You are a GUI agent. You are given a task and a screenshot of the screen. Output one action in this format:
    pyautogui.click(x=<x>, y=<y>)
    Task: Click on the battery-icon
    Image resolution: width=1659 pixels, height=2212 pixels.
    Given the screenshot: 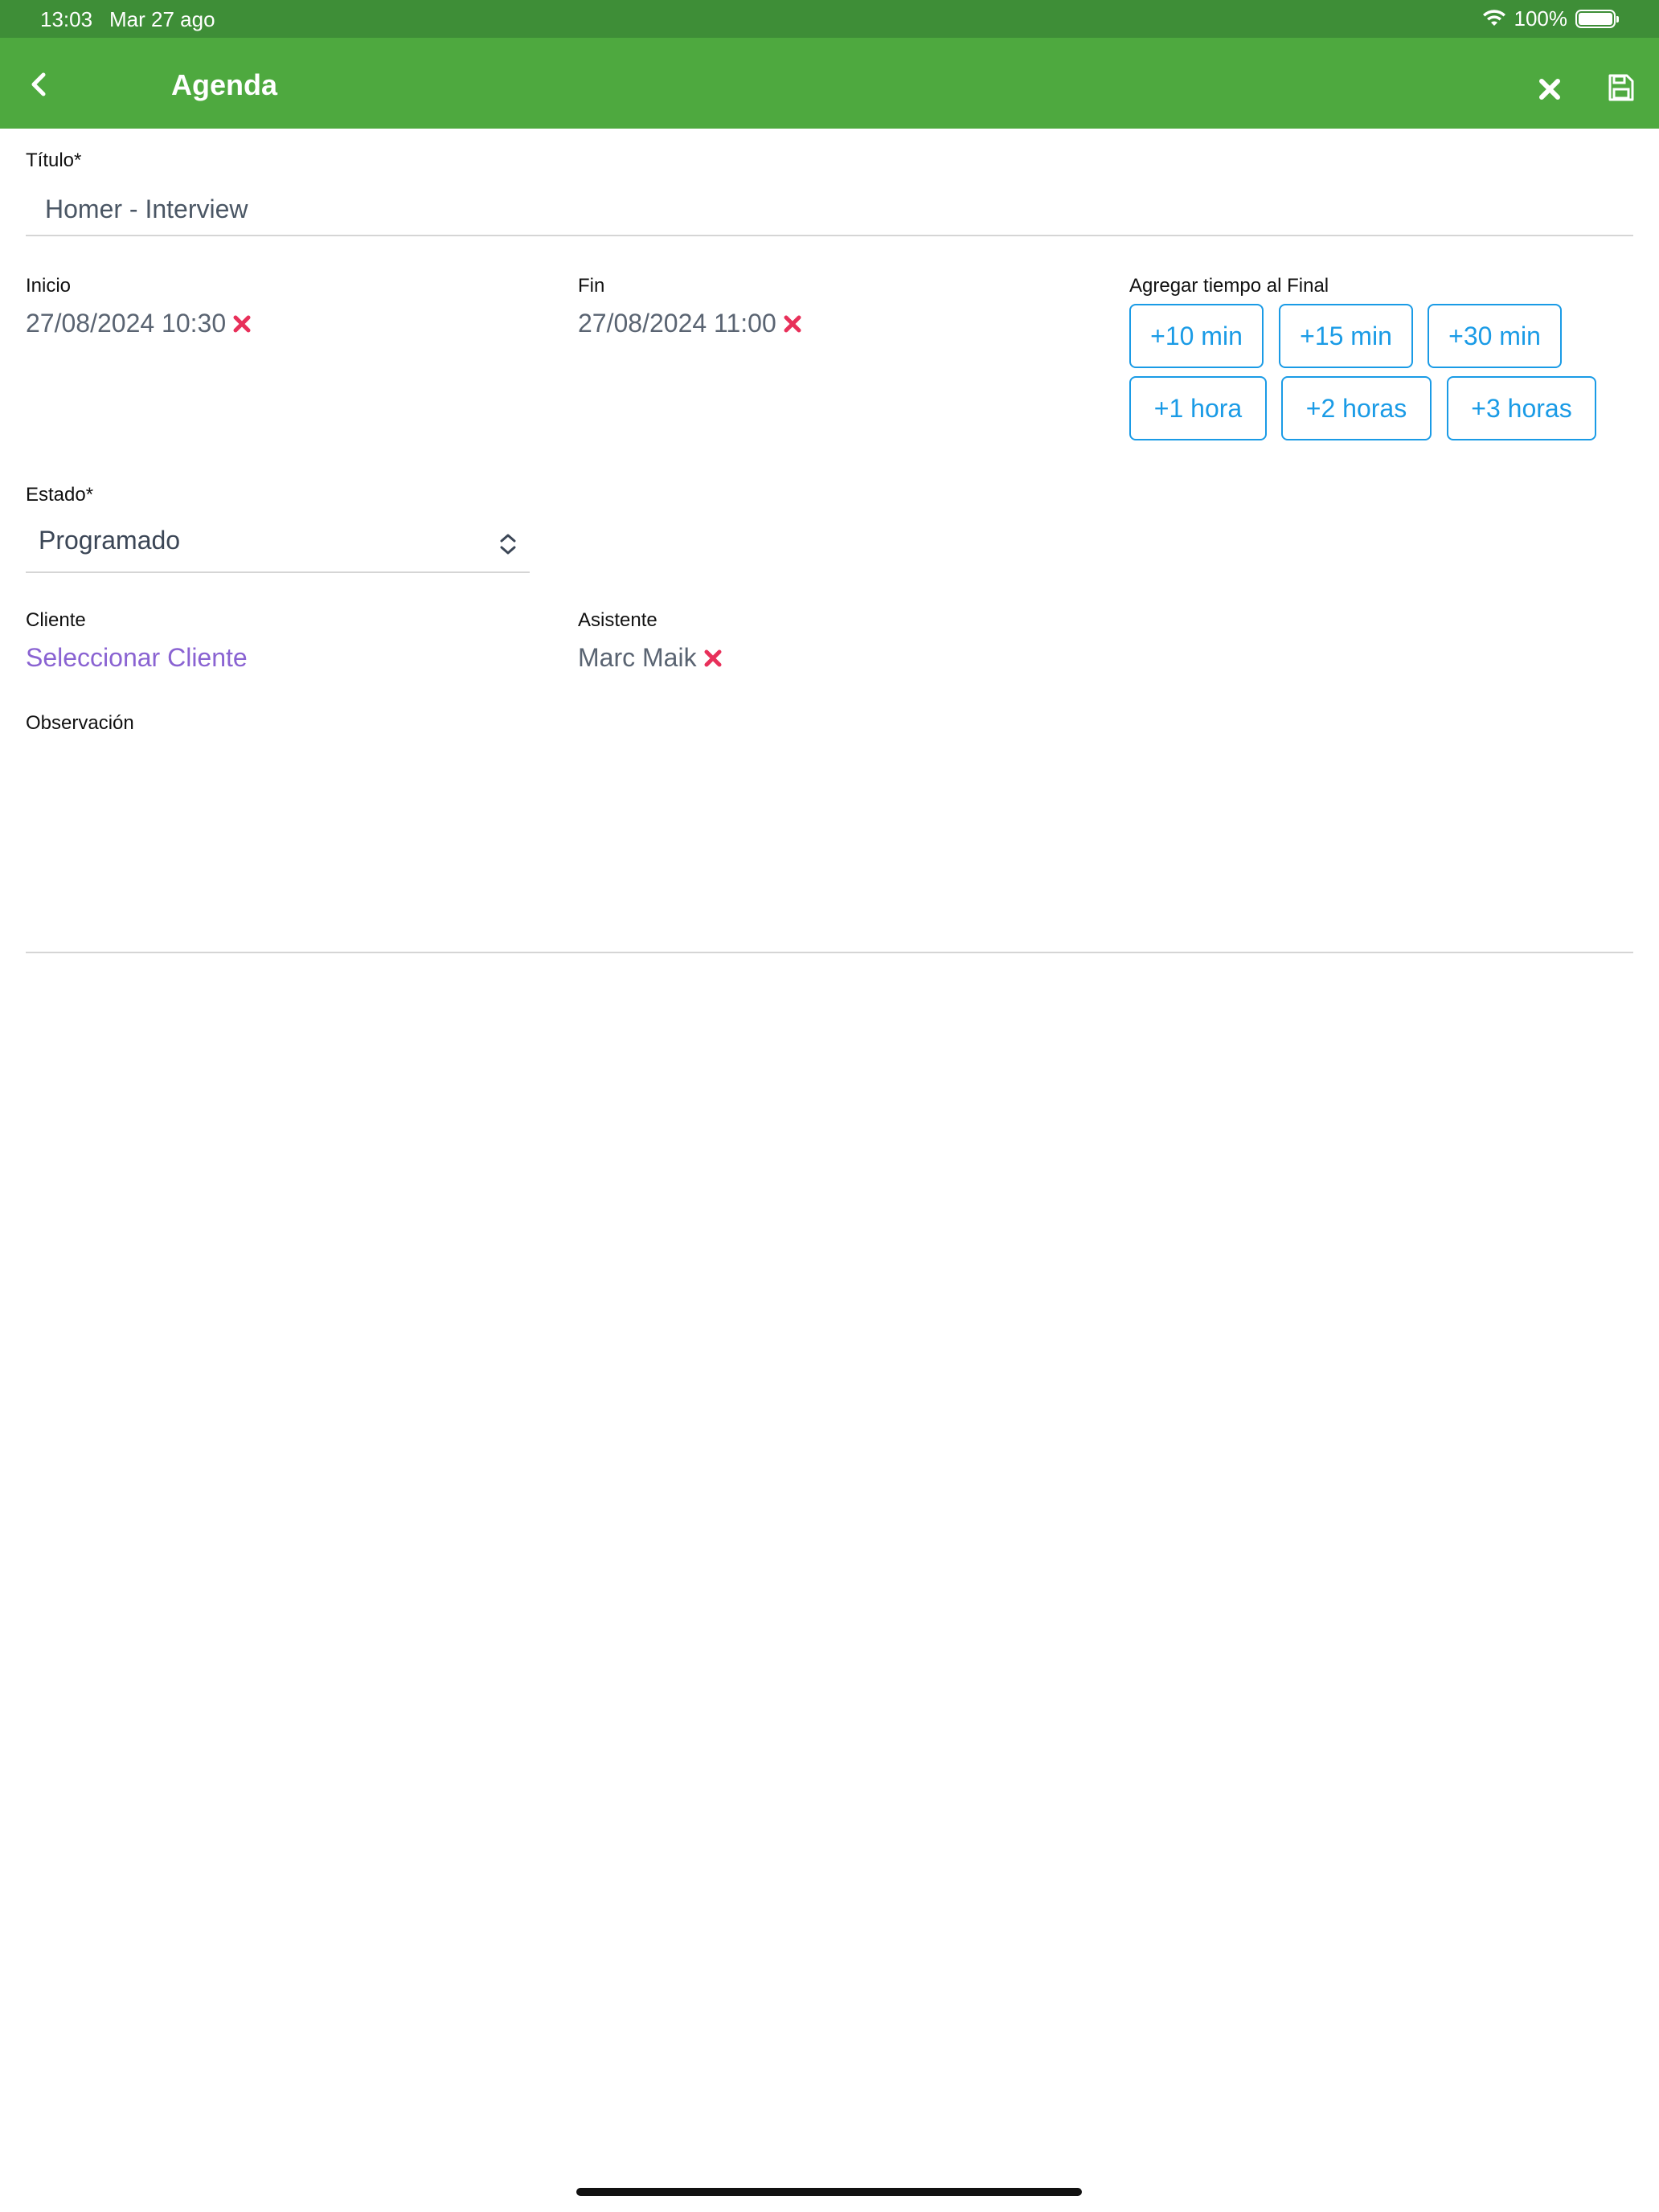 What is the action you would take?
    pyautogui.click(x=1597, y=19)
    